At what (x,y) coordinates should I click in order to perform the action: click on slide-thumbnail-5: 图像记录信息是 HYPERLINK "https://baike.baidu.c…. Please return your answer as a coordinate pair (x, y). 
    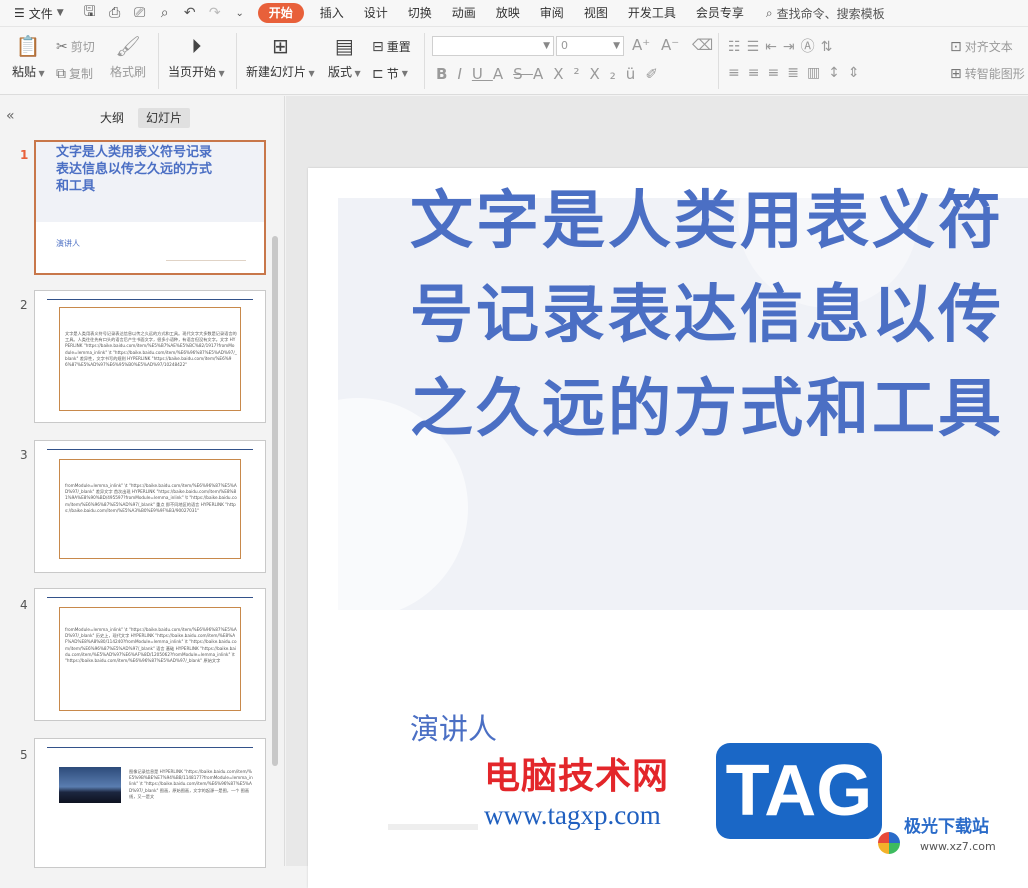
    Looking at the image, I should click on (150, 803).